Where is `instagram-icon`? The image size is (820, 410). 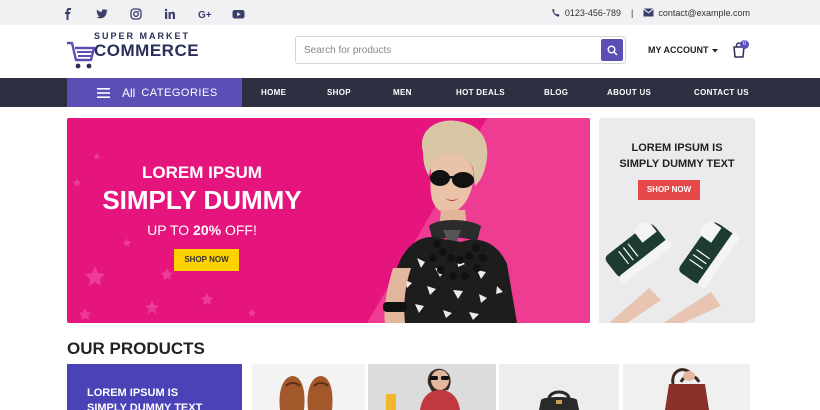 instagram-icon is located at coordinates (136, 13).